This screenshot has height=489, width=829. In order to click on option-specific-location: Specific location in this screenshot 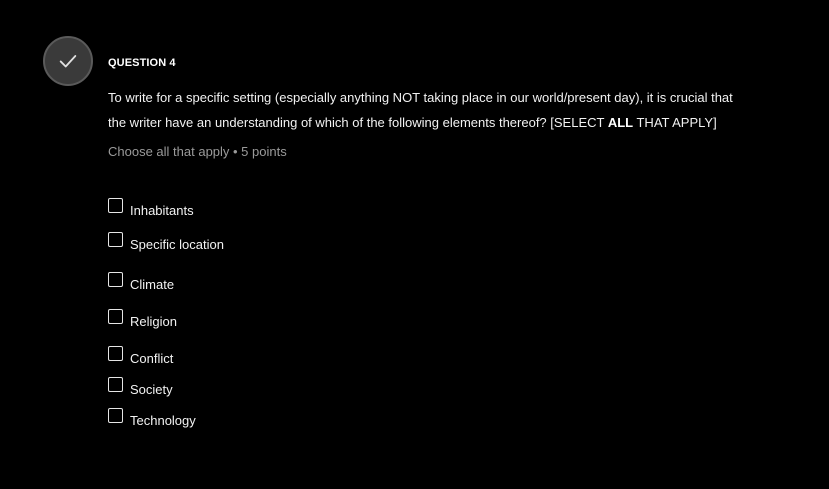, I will do `click(166, 242)`.